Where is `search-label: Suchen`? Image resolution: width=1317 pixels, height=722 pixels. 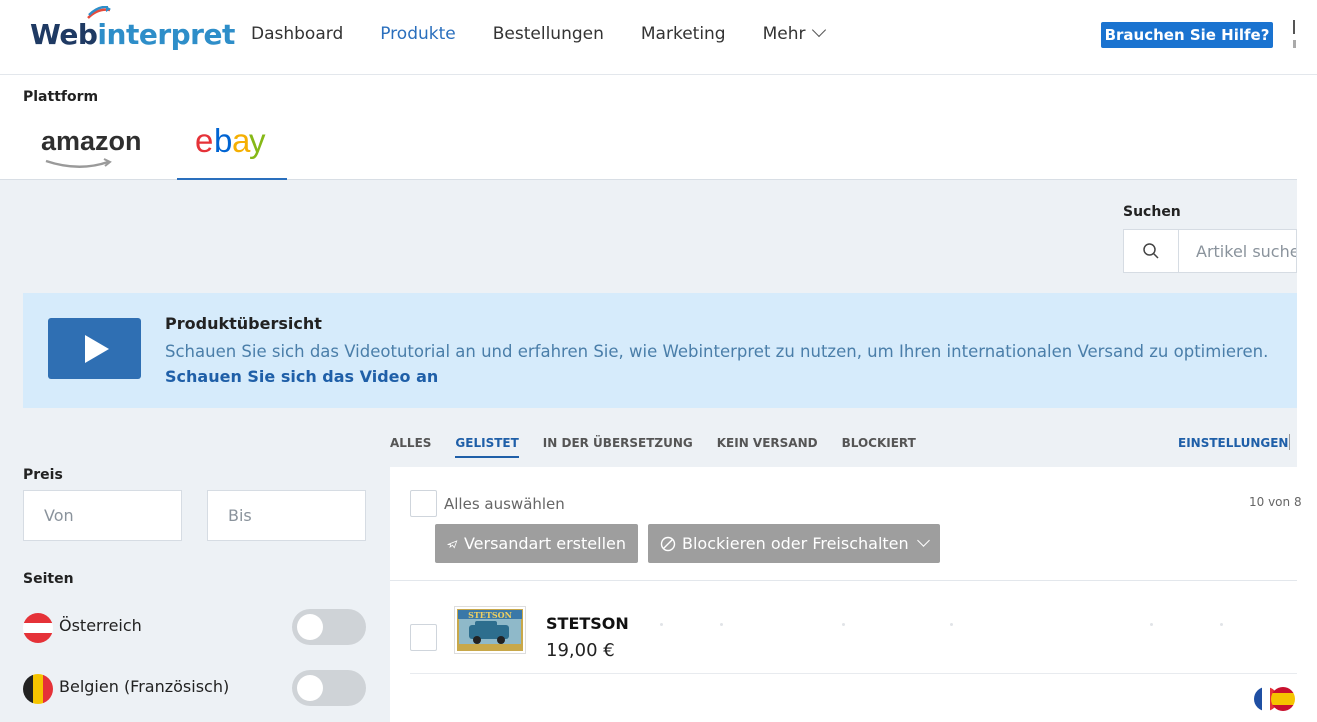 search-label: Suchen is located at coordinates (1152, 212).